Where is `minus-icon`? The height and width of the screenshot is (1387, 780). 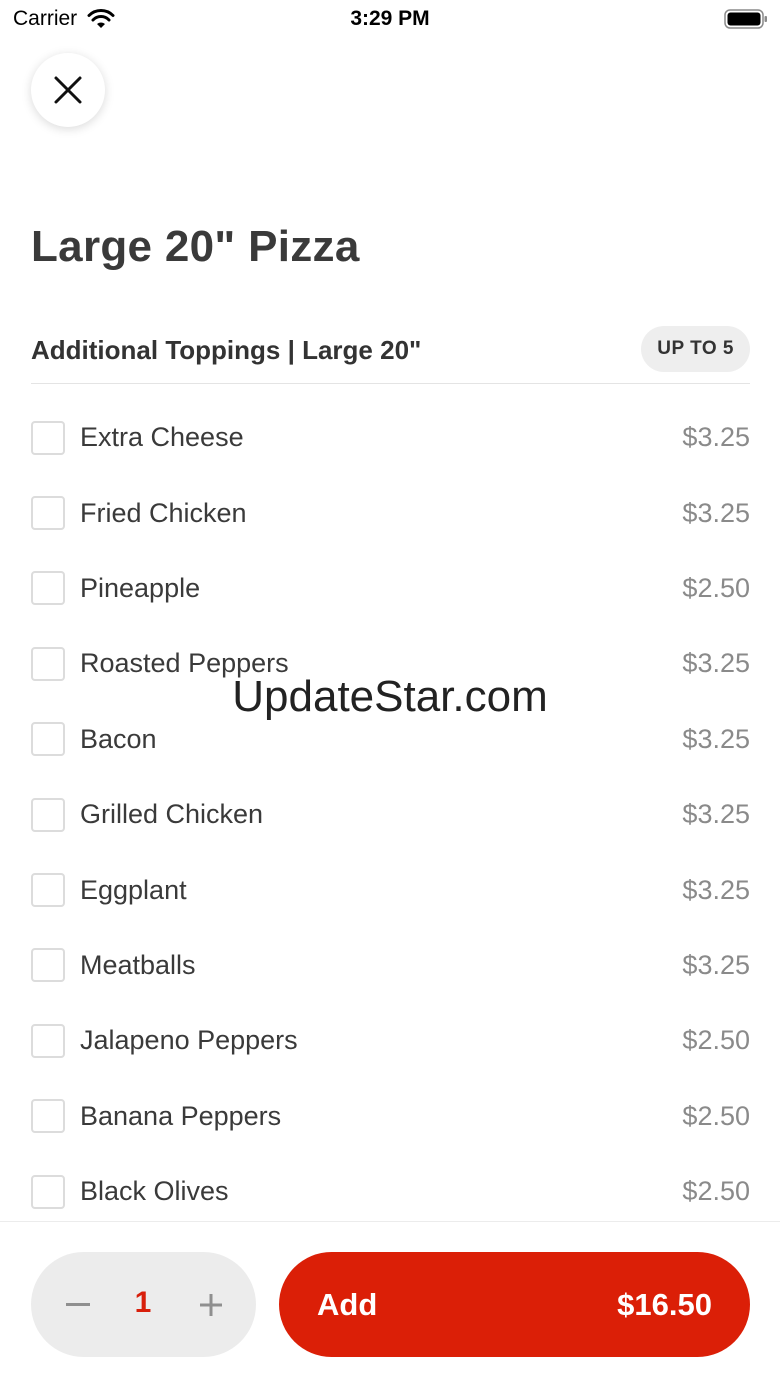 minus-icon is located at coordinates (78, 1304).